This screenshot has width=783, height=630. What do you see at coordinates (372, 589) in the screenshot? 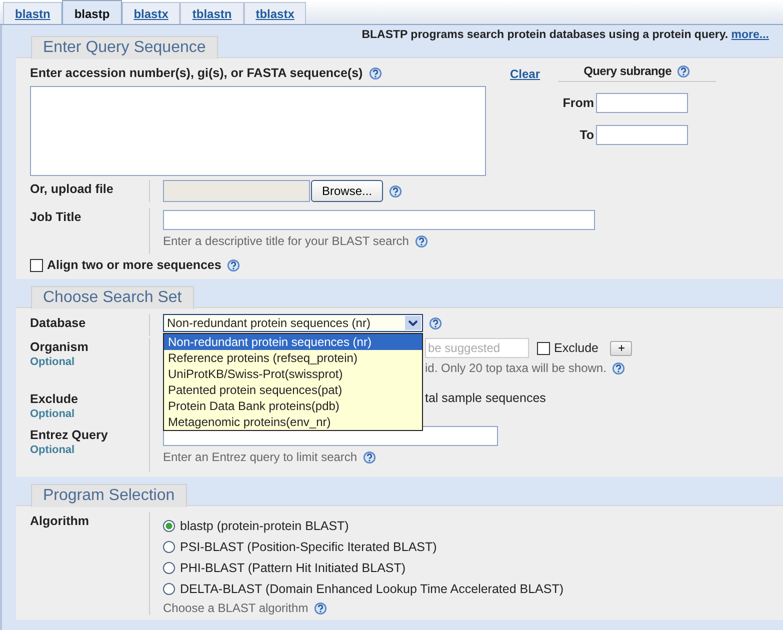
I see `radio-label: DELTA-BLAST (Domain Enhanced Lookup Time Accelerated BLAST)` at bounding box center [372, 589].